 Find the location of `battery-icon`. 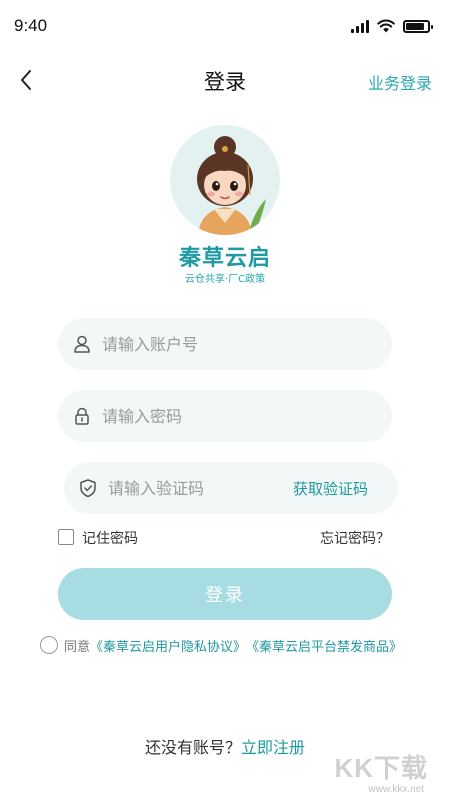

battery-icon is located at coordinates (418, 26).